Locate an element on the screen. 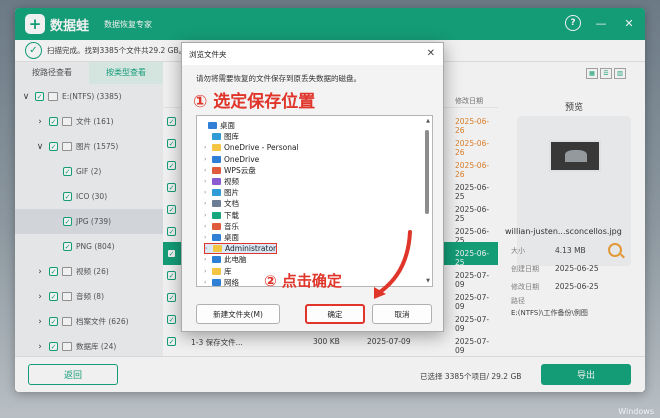 This screenshot has height=418, width=660. folder-label: 视频 is located at coordinates (231, 181).